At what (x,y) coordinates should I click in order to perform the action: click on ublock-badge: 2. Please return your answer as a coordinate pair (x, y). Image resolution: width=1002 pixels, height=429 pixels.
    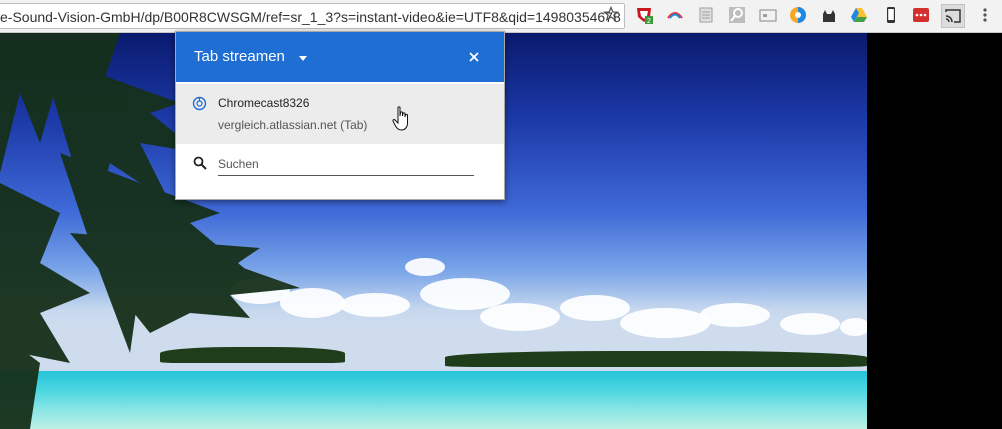
    Looking at the image, I should click on (649, 21).